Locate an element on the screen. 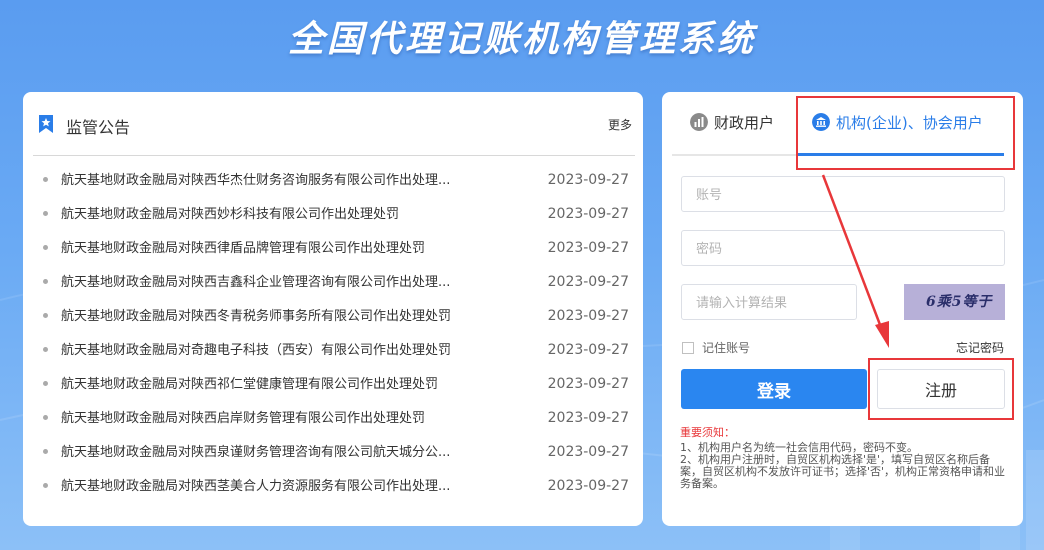  tab-finance-user: 财政用户 is located at coordinates (732, 124).